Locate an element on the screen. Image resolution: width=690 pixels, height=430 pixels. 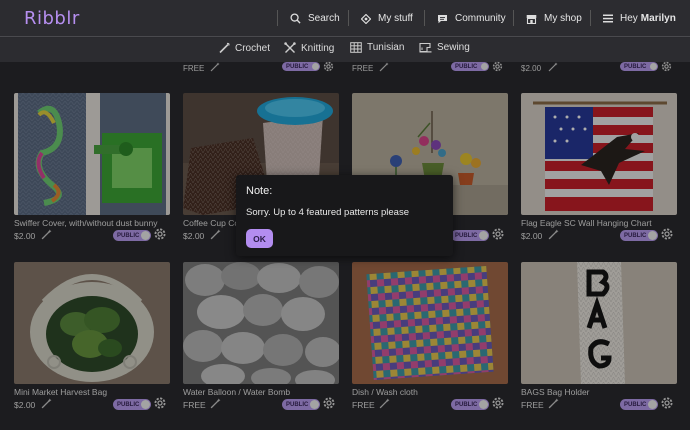
category-knitting: Knitting is located at coordinates (309, 48).